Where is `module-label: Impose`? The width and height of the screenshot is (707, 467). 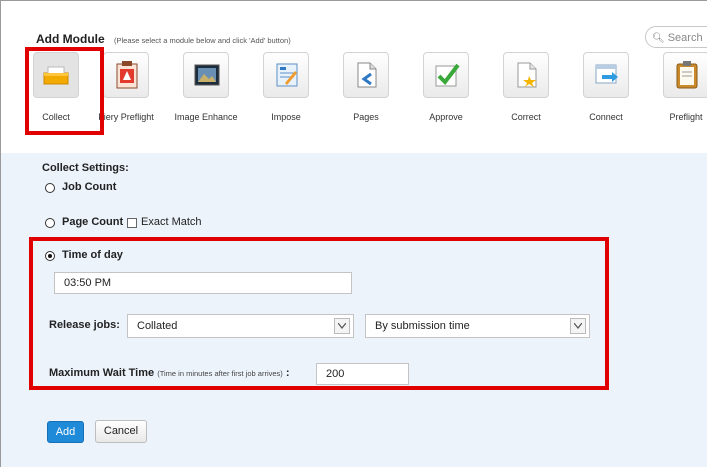 module-label: Impose is located at coordinates (286, 117).